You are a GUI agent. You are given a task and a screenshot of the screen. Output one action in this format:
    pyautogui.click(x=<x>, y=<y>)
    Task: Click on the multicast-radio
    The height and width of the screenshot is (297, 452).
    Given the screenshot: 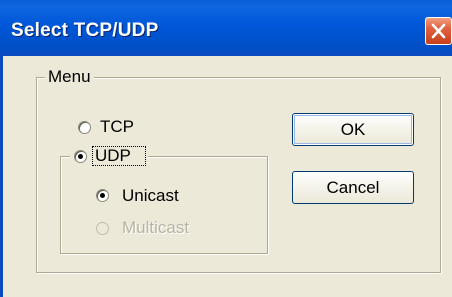 What is the action you would take?
    pyautogui.click(x=102, y=228)
    